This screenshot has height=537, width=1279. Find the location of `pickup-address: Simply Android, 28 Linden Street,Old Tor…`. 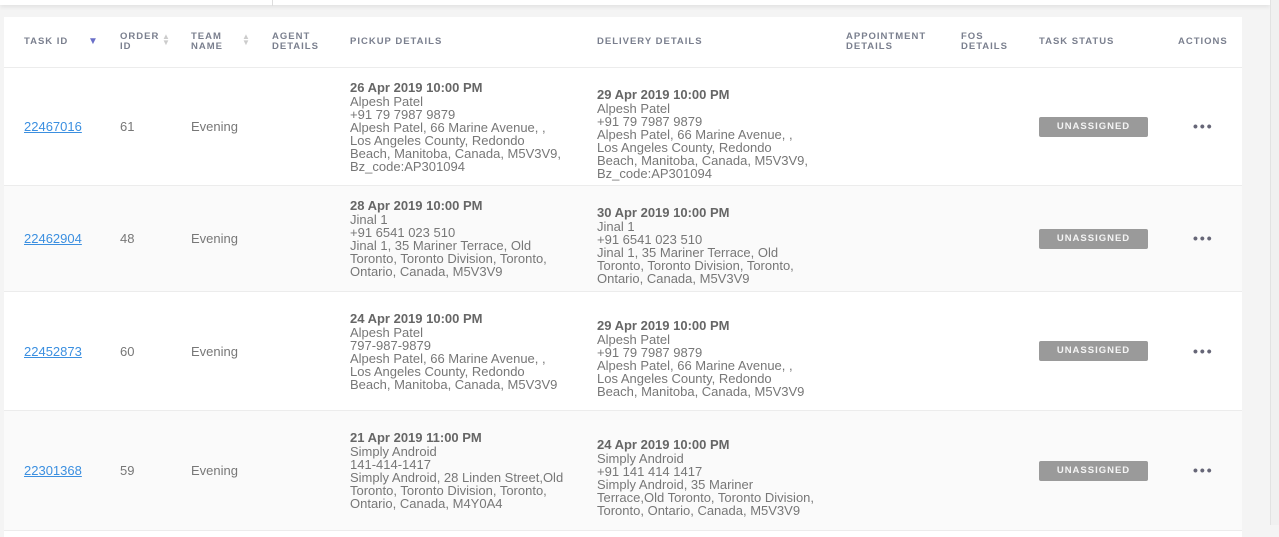

pickup-address: Simply Android, 28 Linden Street,Old Tor… is located at coordinates (457, 490).